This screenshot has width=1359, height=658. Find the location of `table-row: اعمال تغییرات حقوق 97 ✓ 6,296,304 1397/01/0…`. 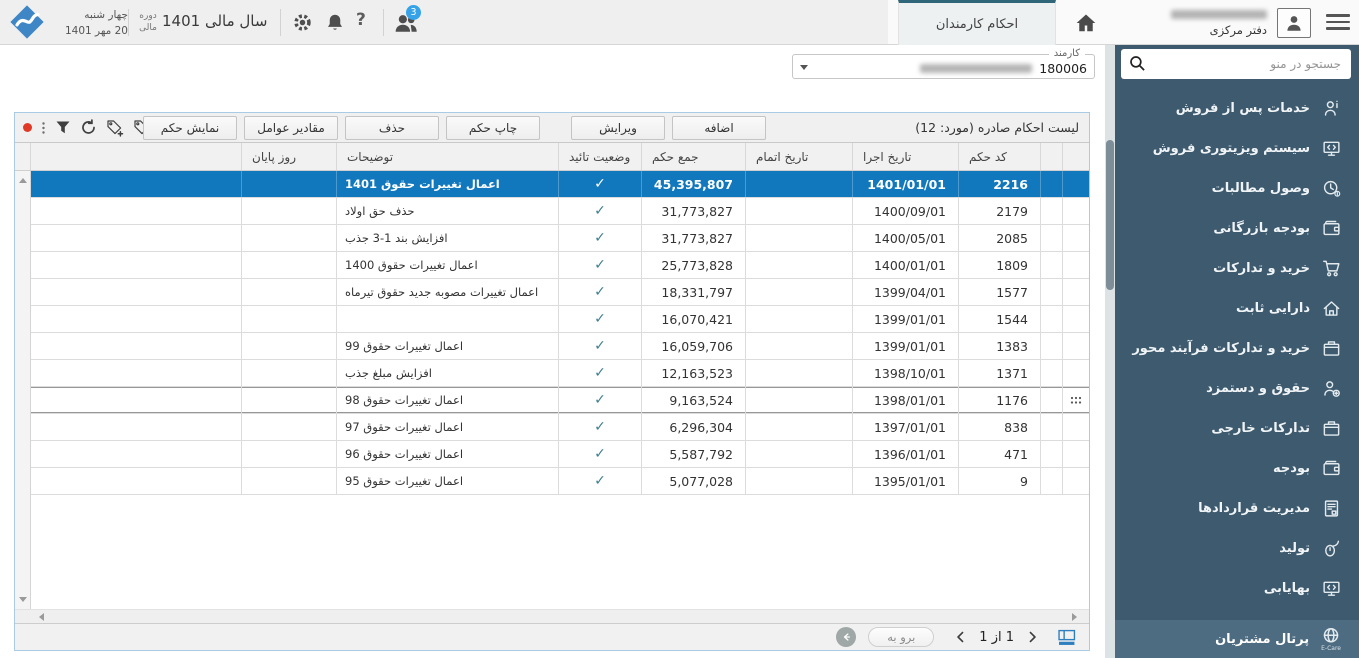

table-row: اعمال تغییرات حقوق 97 ✓ 6,296,304 1397/01/0… is located at coordinates (560, 427).